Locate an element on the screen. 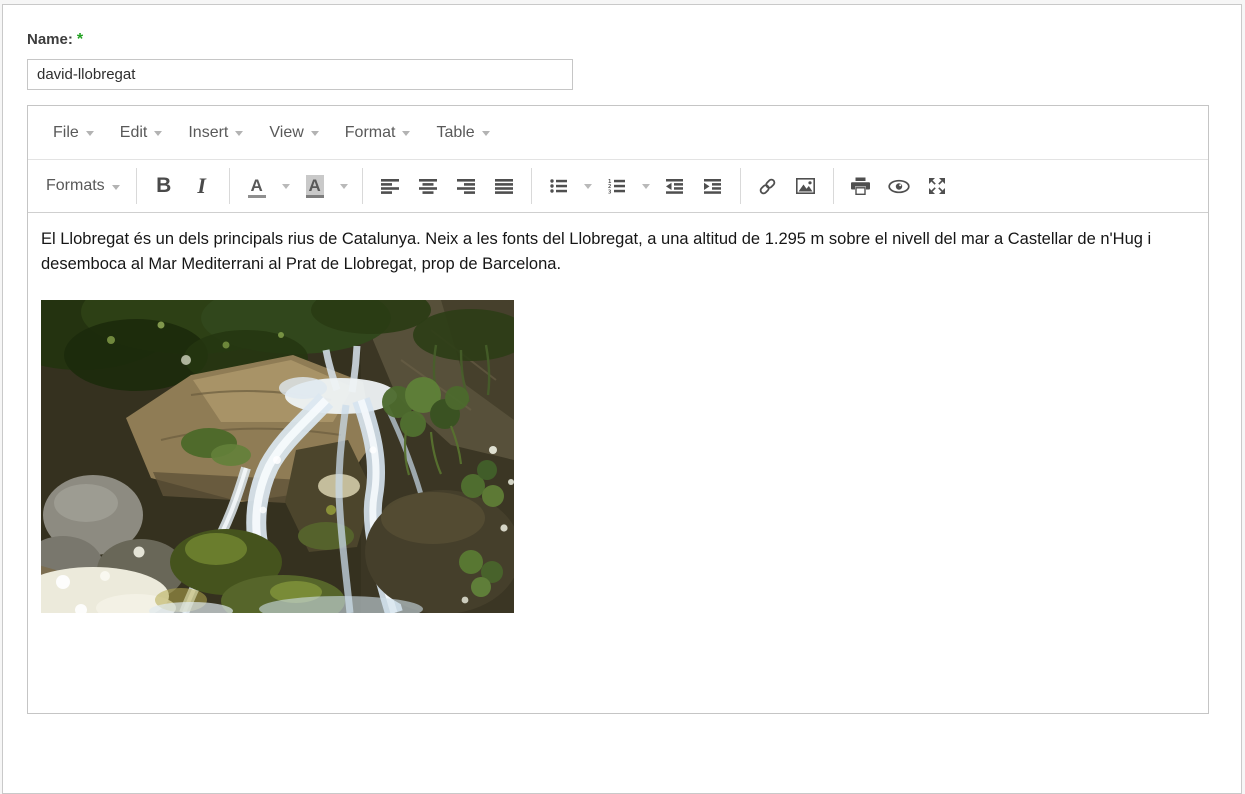 The height and width of the screenshot is (794, 1245). numbered-list-icon: 123 is located at coordinates (617, 186).